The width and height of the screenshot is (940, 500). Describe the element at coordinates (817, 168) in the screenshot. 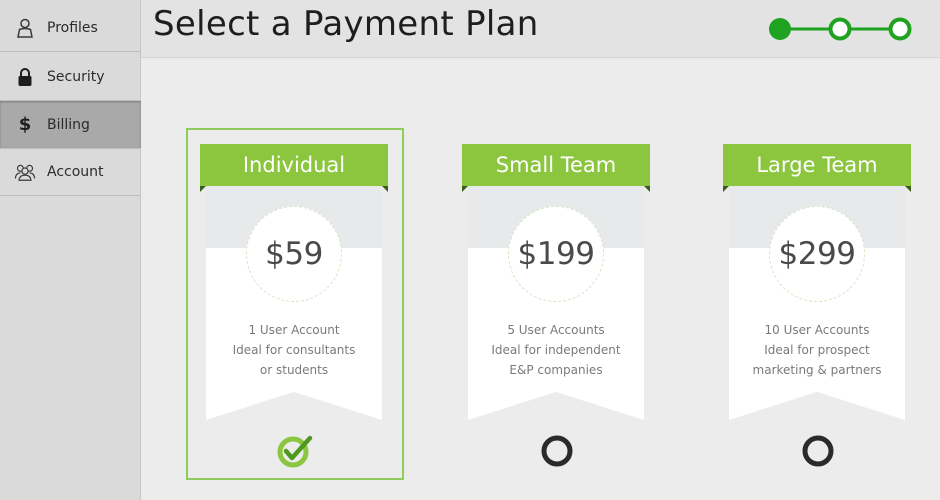

I see `plan-name: Large Team` at that location.